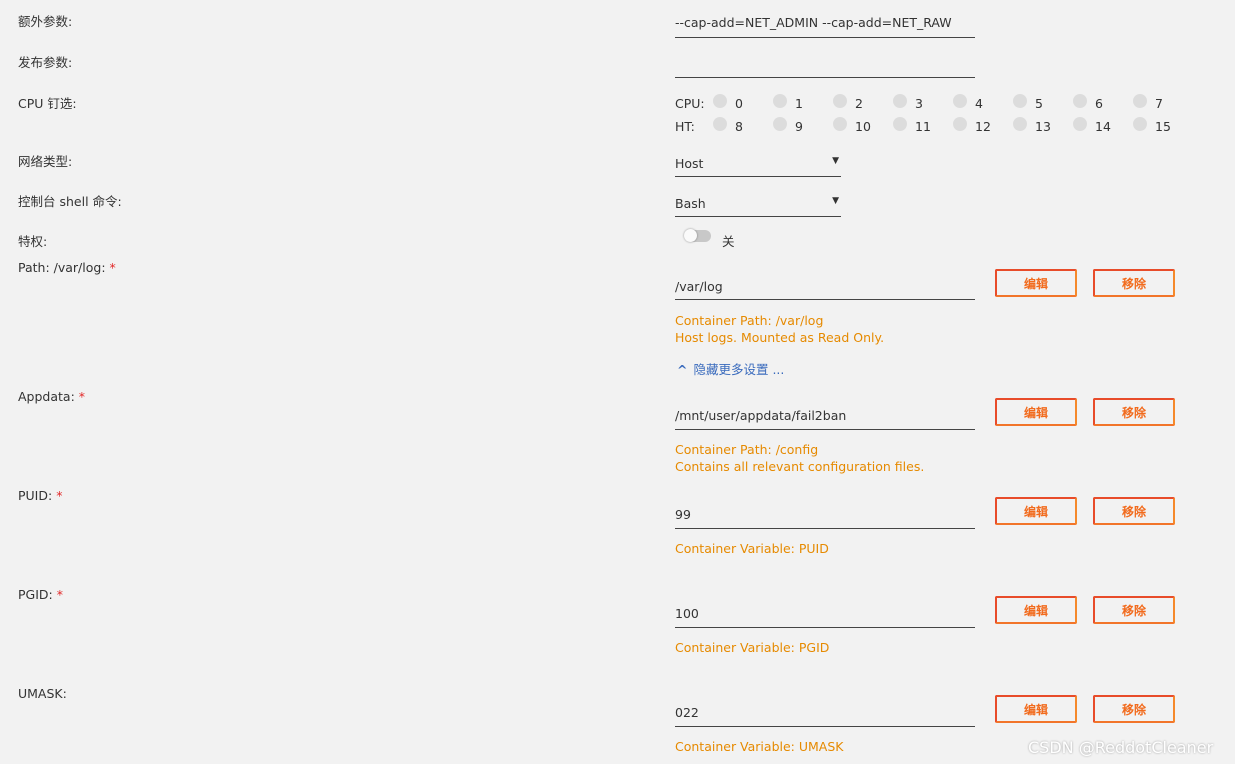 This screenshot has height=764, width=1235. What do you see at coordinates (1134, 412) in the screenshot?
I see `appdata-remove-button: 移除` at bounding box center [1134, 412].